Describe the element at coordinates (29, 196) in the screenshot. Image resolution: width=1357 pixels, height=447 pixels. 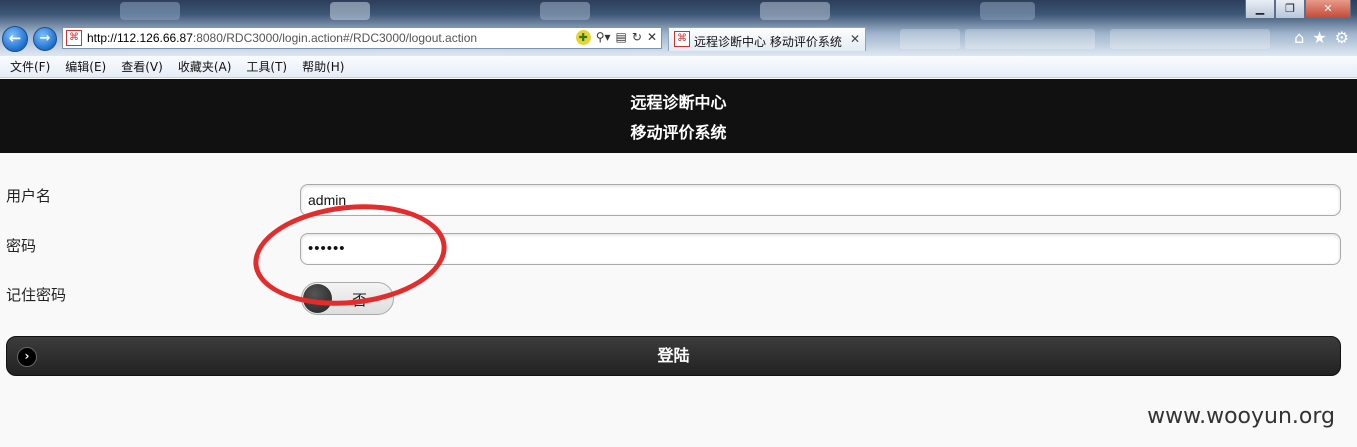
I see `username-label: 用户名` at that location.